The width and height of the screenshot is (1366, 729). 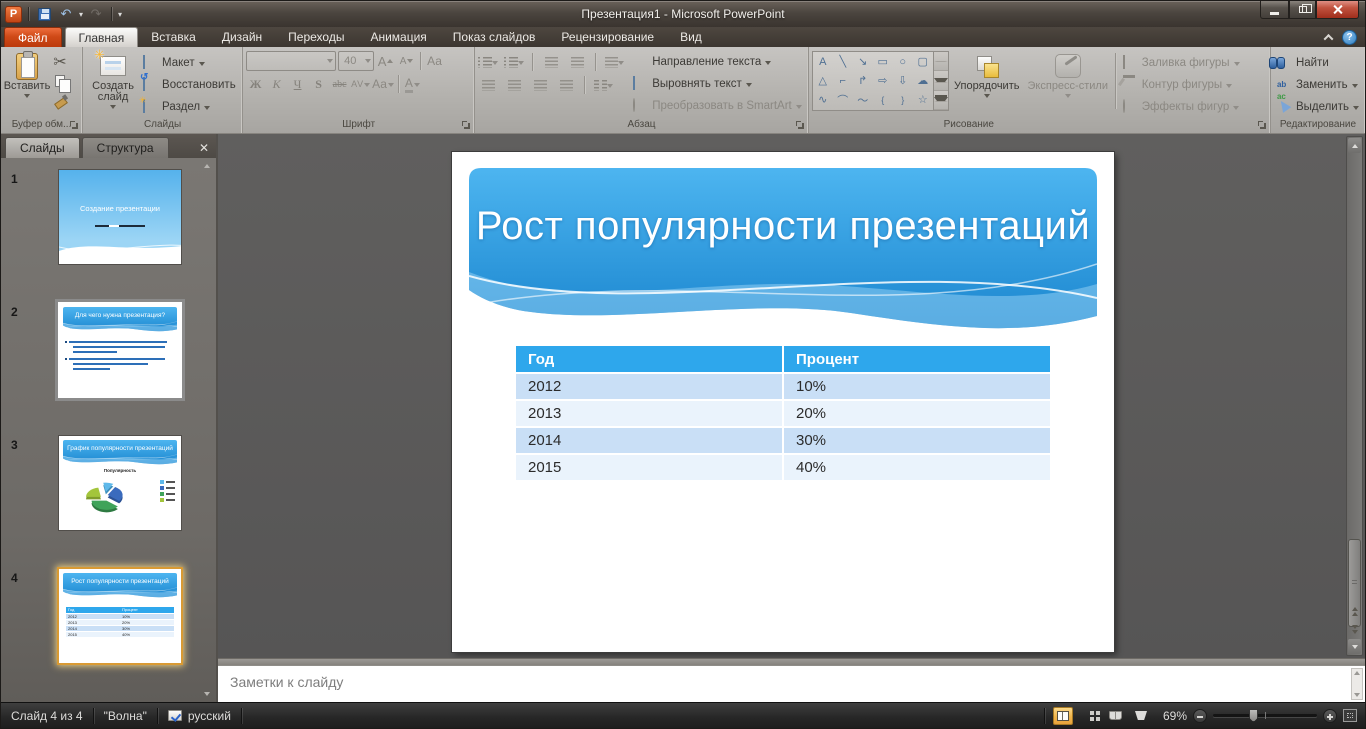 What do you see at coordinates (125, 147) in the screenshot?
I see `tab-outline: Структура` at bounding box center [125, 147].